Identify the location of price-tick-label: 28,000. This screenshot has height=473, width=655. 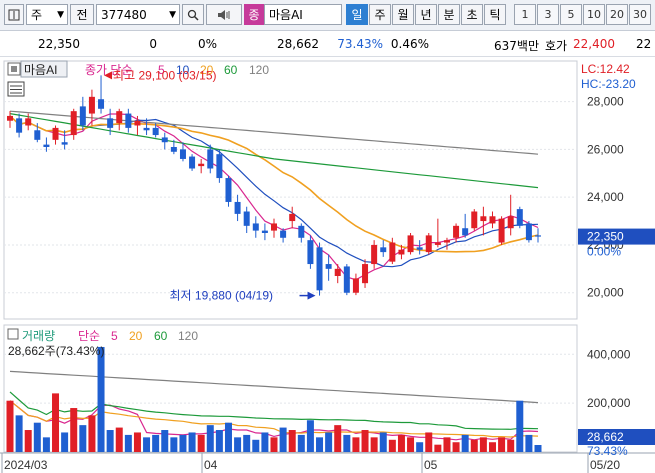
(605, 102).